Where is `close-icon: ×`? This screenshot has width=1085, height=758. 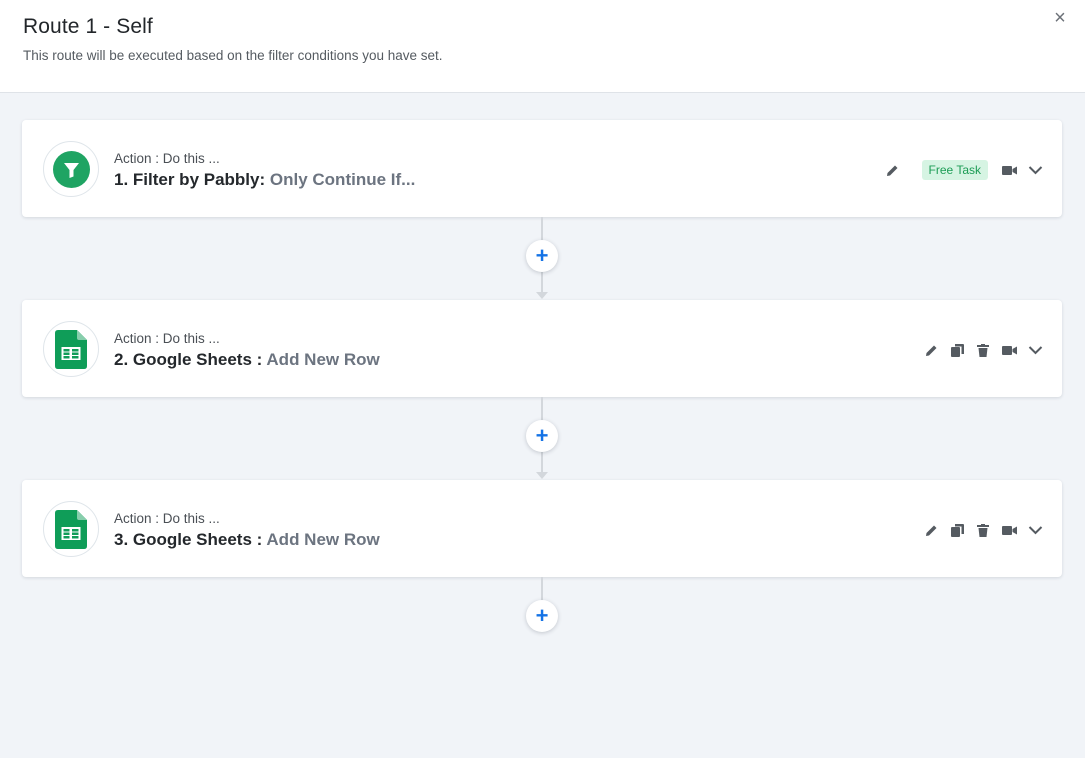
close-icon: × is located at coordinates (1060, 18).